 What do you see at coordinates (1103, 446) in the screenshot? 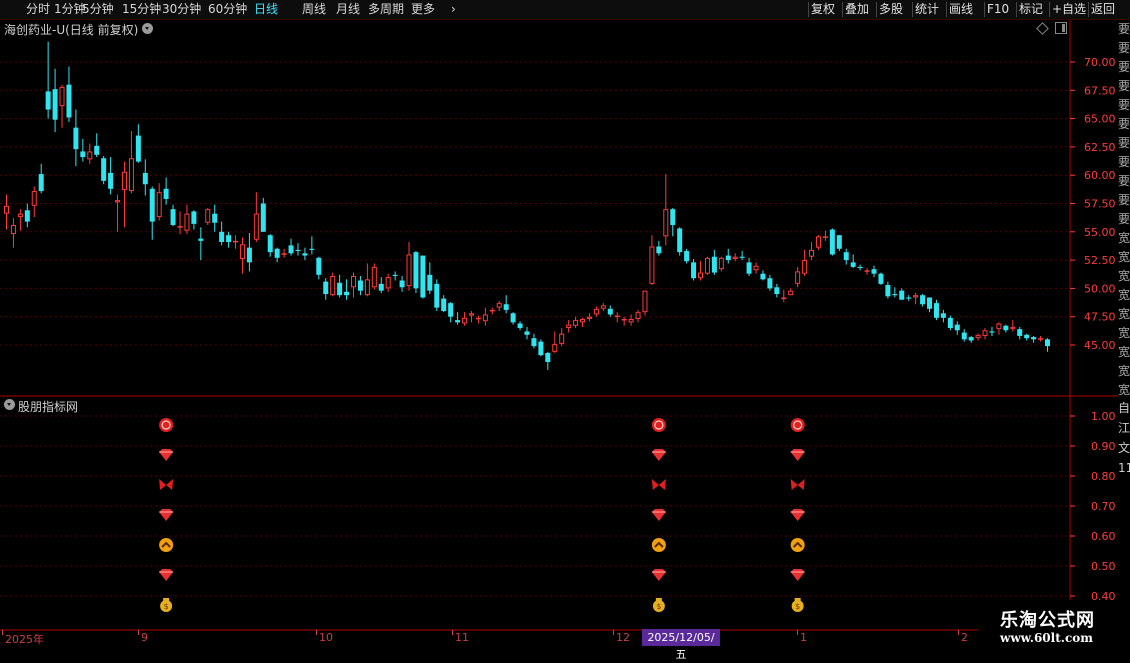
I see `indicator-tick-label: 0.90` at bounding box center [1103, 446].